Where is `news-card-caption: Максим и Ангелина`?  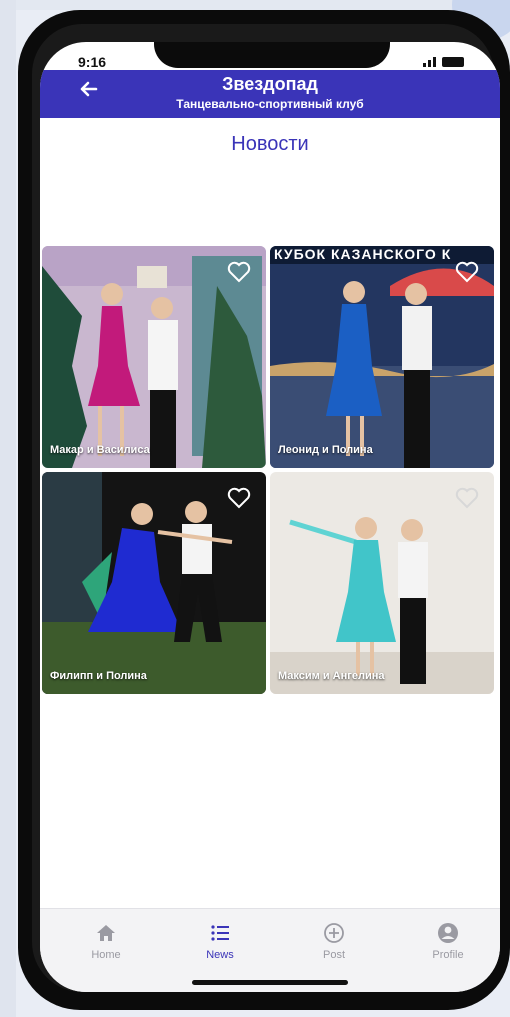 news-card-caption: Максим и Ангелина is located at coordinates (331, 676).